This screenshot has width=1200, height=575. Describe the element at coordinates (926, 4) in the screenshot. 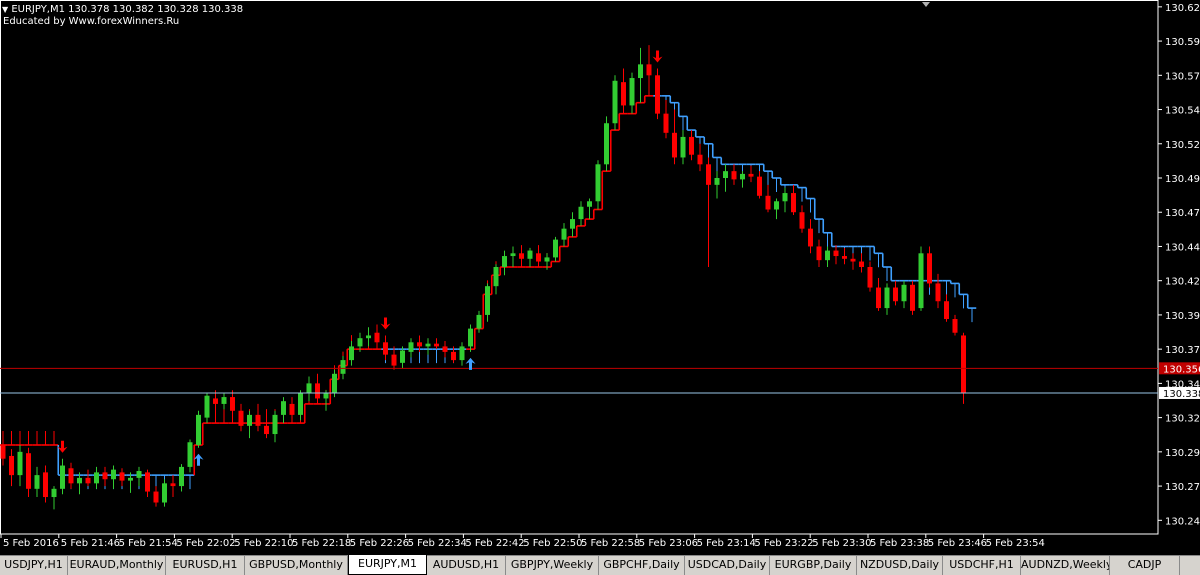

I see `shift-marker-icon` at that location.